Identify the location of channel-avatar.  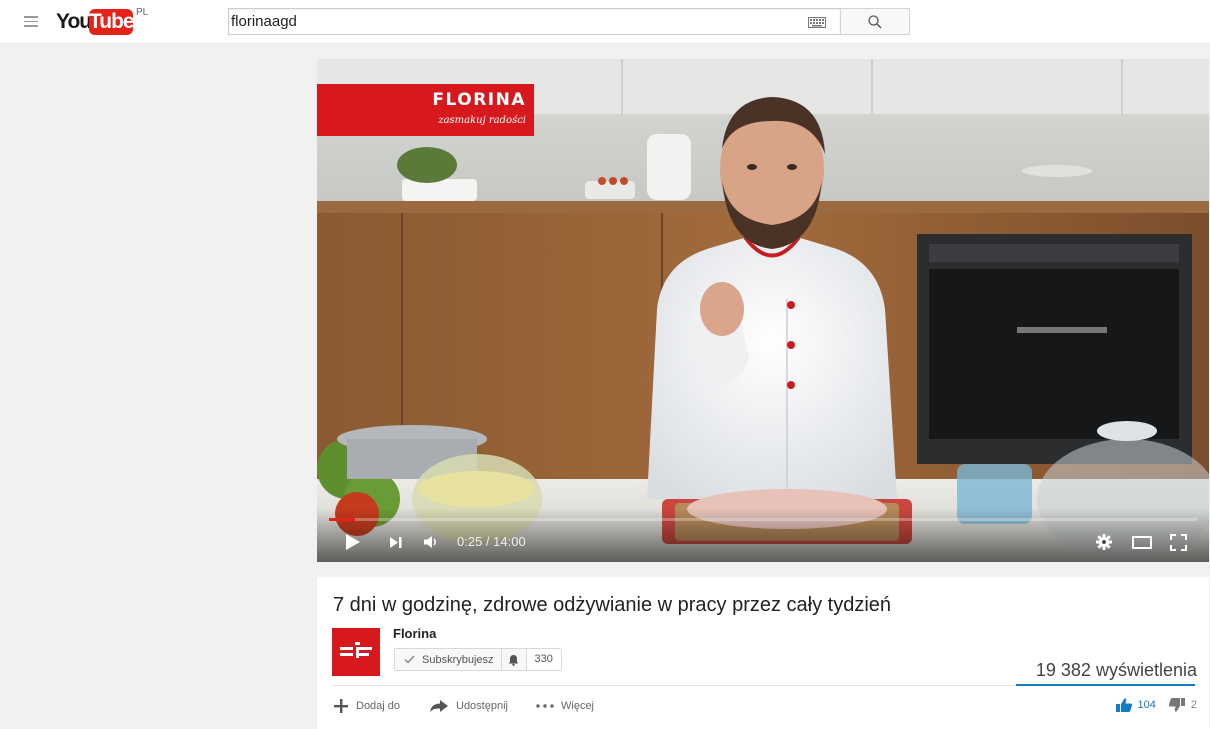
(356, 652).